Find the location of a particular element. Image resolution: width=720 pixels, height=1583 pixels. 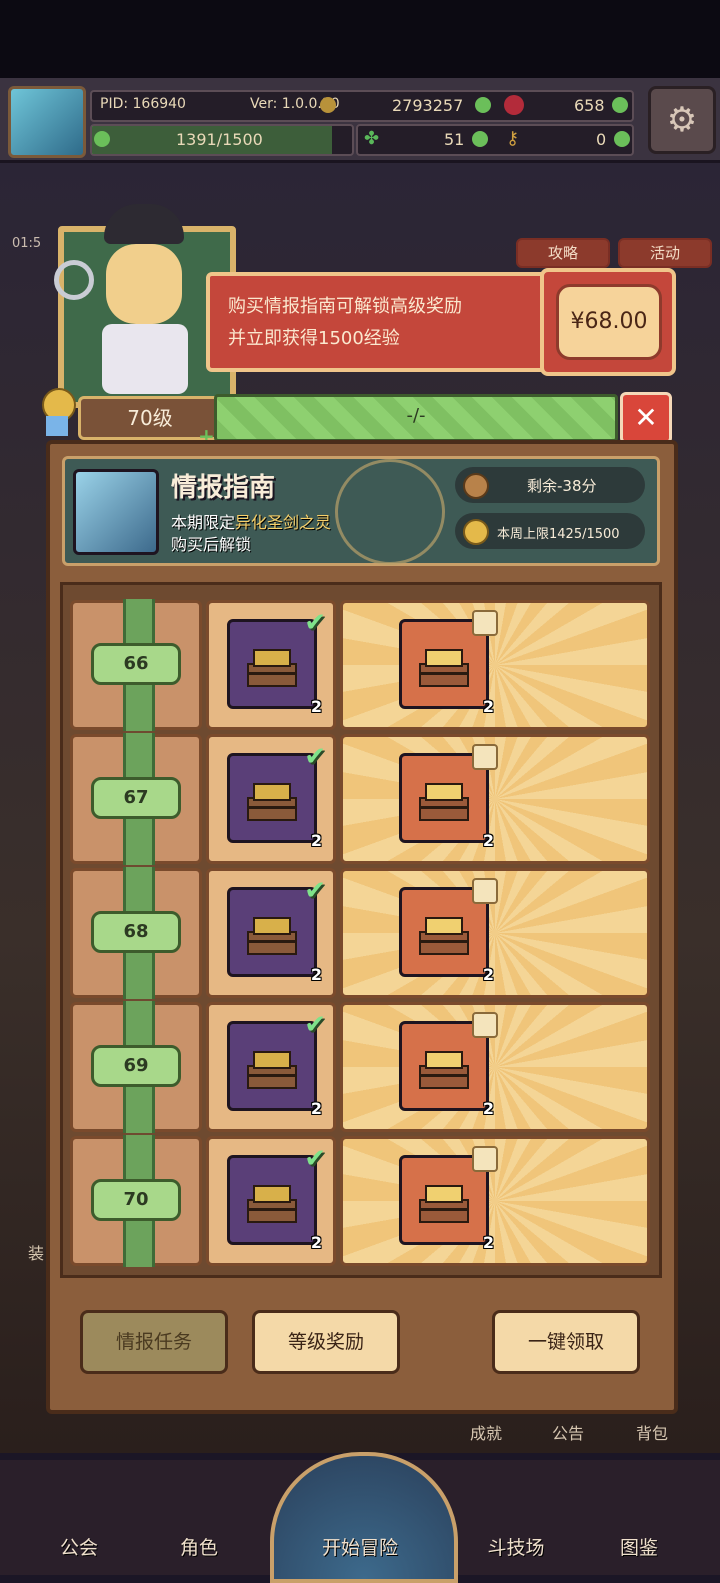

weekly-cap-pill: 本周上限1425/1500 is located at coordinates (550, 531).